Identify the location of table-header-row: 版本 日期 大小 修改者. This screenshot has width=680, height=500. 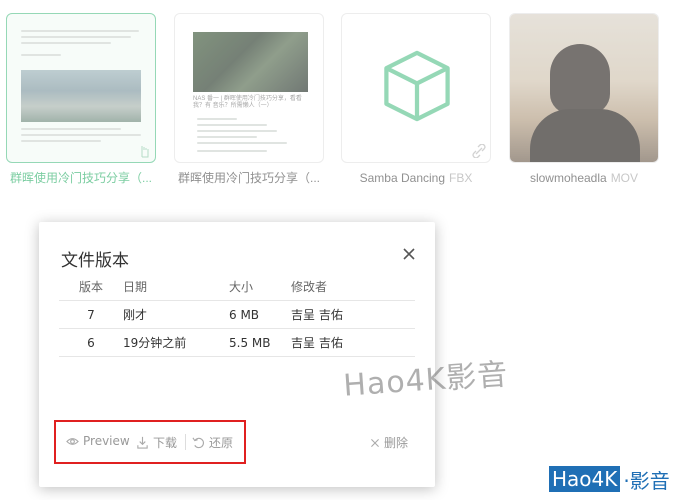
(237, 286).